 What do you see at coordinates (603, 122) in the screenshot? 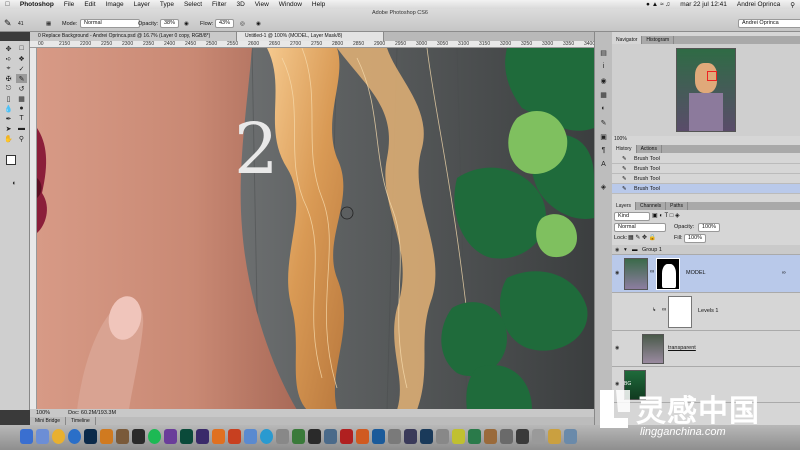
I see `brush-panel-icon-strip: ✎` at bounding box center [603, 122].